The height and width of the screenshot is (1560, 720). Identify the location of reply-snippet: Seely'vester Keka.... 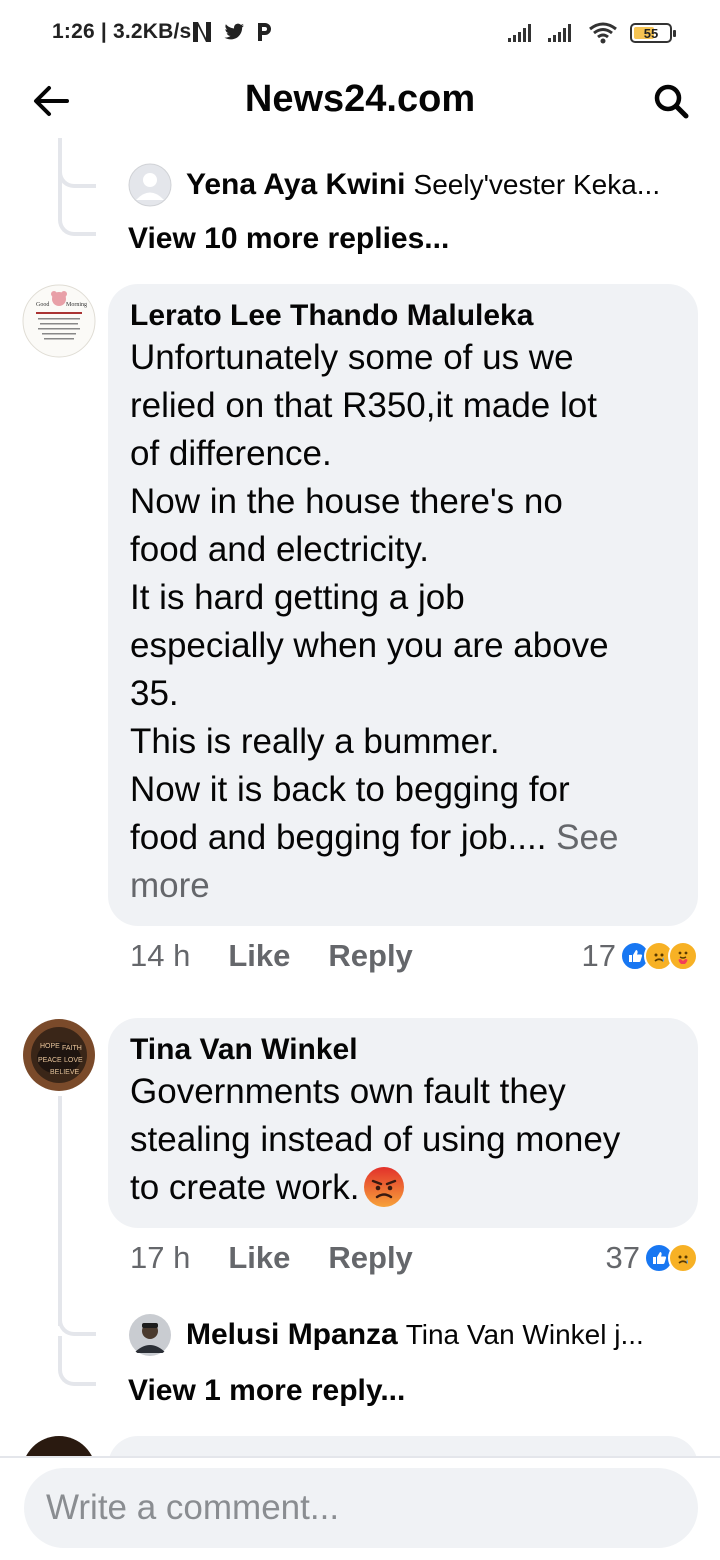
(537, 184).